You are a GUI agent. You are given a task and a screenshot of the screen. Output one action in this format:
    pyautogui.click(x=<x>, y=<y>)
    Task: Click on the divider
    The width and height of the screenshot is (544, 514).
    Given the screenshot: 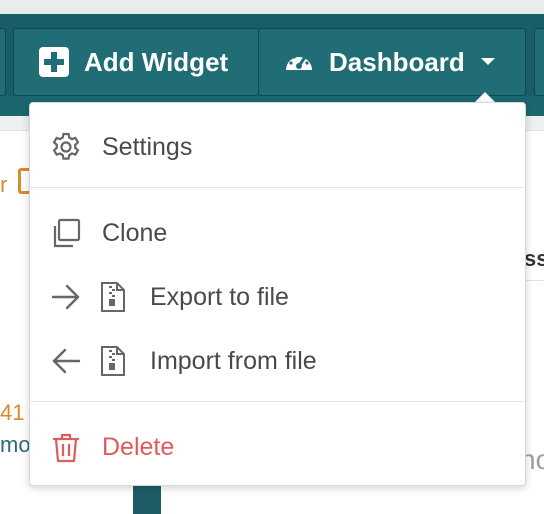 What is the action you would take?
    pyautogui.click(x=534, y=280)
    